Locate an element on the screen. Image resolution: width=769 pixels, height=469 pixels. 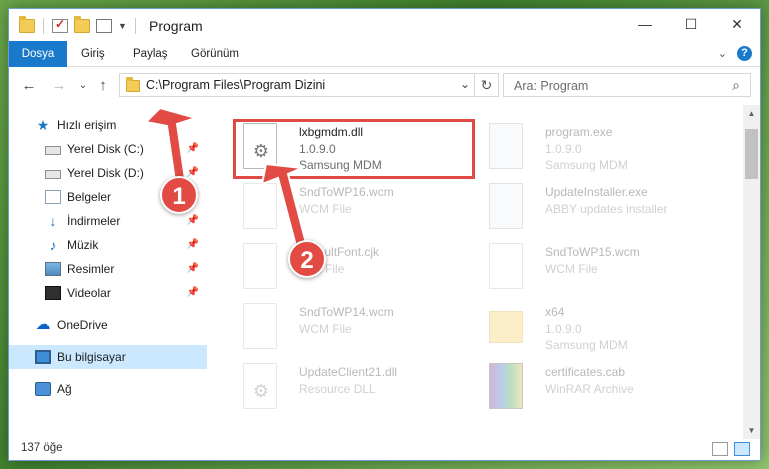
step-2-badge: 2 is located at coordinates (307, 259).